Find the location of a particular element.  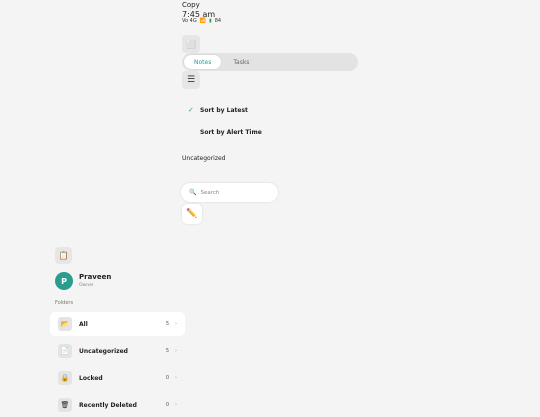

search-bar: 🔍 is located at coordinates (229, 192).